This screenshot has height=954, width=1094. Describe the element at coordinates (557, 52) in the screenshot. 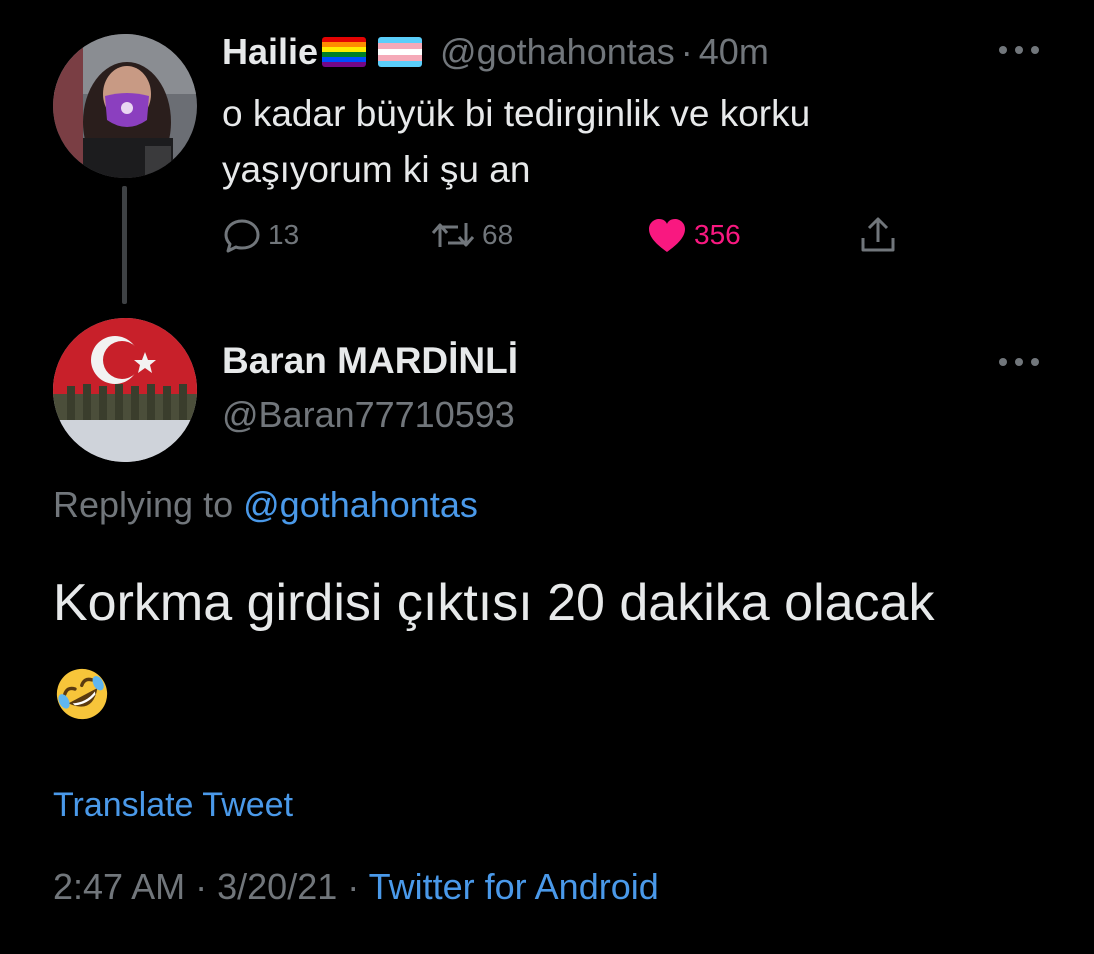

I see `parent-handle: @gothahontas` at that location.